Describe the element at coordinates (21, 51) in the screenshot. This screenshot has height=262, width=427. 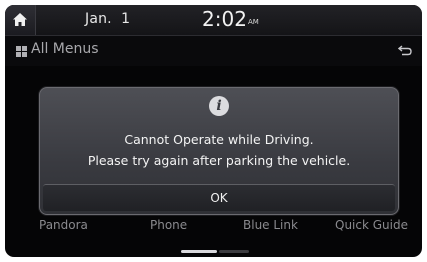
I see `grid-icon` at that location.